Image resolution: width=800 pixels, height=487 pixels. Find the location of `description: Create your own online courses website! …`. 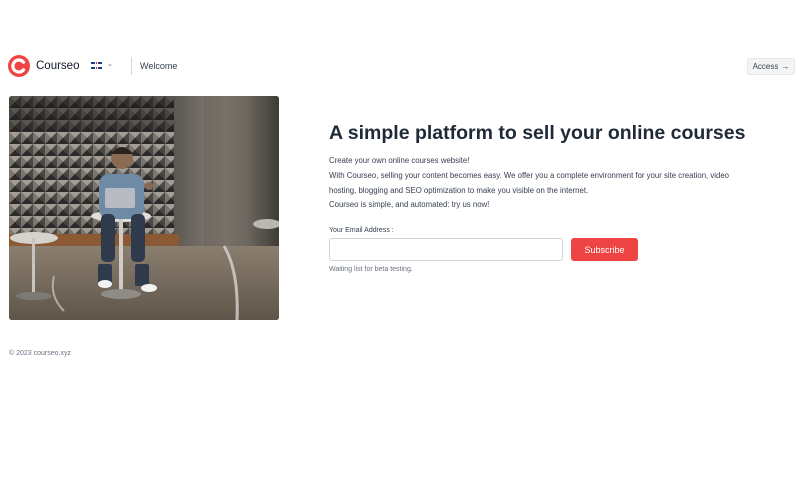

description: Create your own online courses website! … is located at coordinates (554, 183).